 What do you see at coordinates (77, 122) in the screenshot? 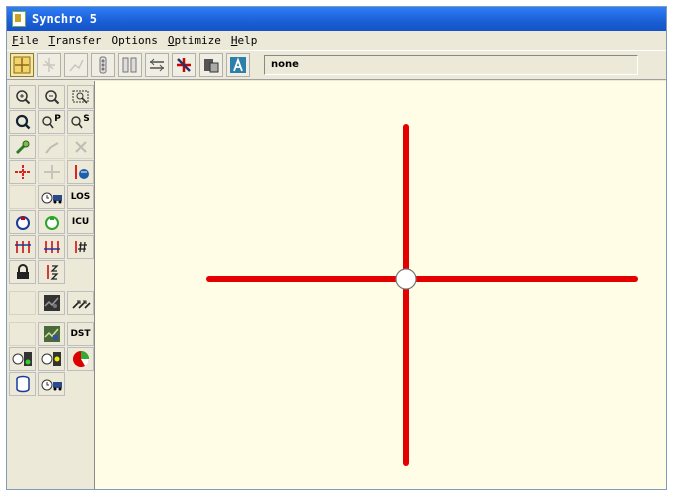
I see `zoom-scale-icon` at bounding box center [77, 122].